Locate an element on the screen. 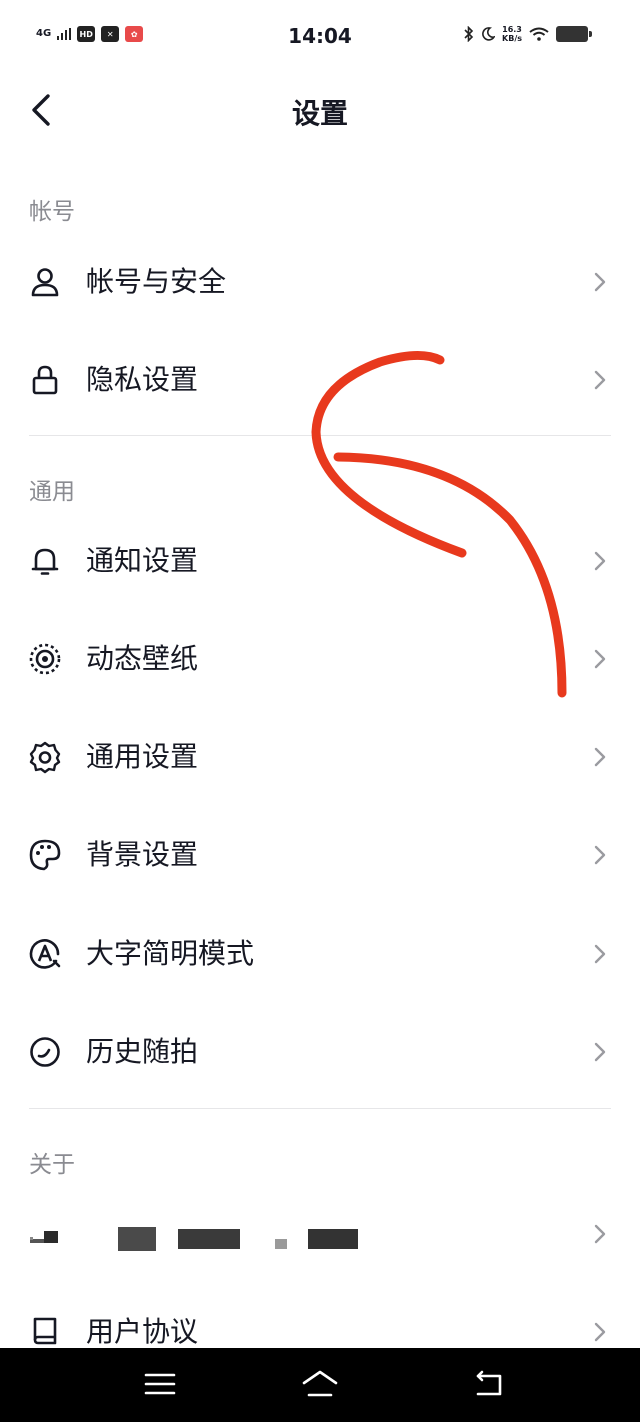 Image resolution: width=640 pixels, height=1422 pixels. bell-icon is located at coordinates (45, 561).